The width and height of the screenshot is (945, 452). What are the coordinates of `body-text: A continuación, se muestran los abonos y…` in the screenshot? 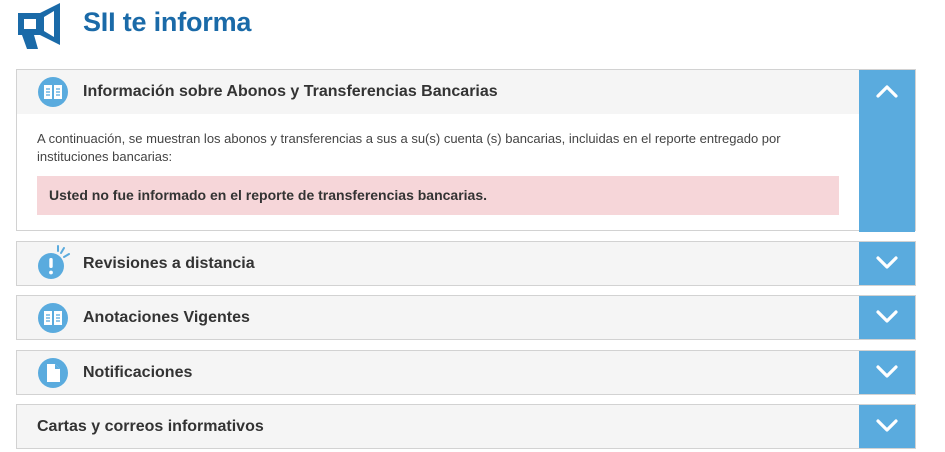 It's located at (409, 147).